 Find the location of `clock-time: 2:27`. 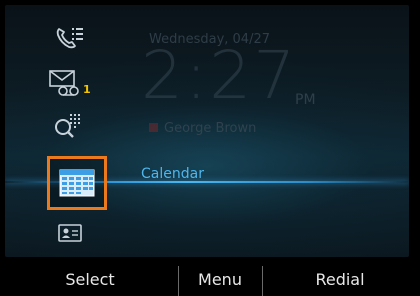

clock-time: 2:27 is located at coordinates (219, 75).